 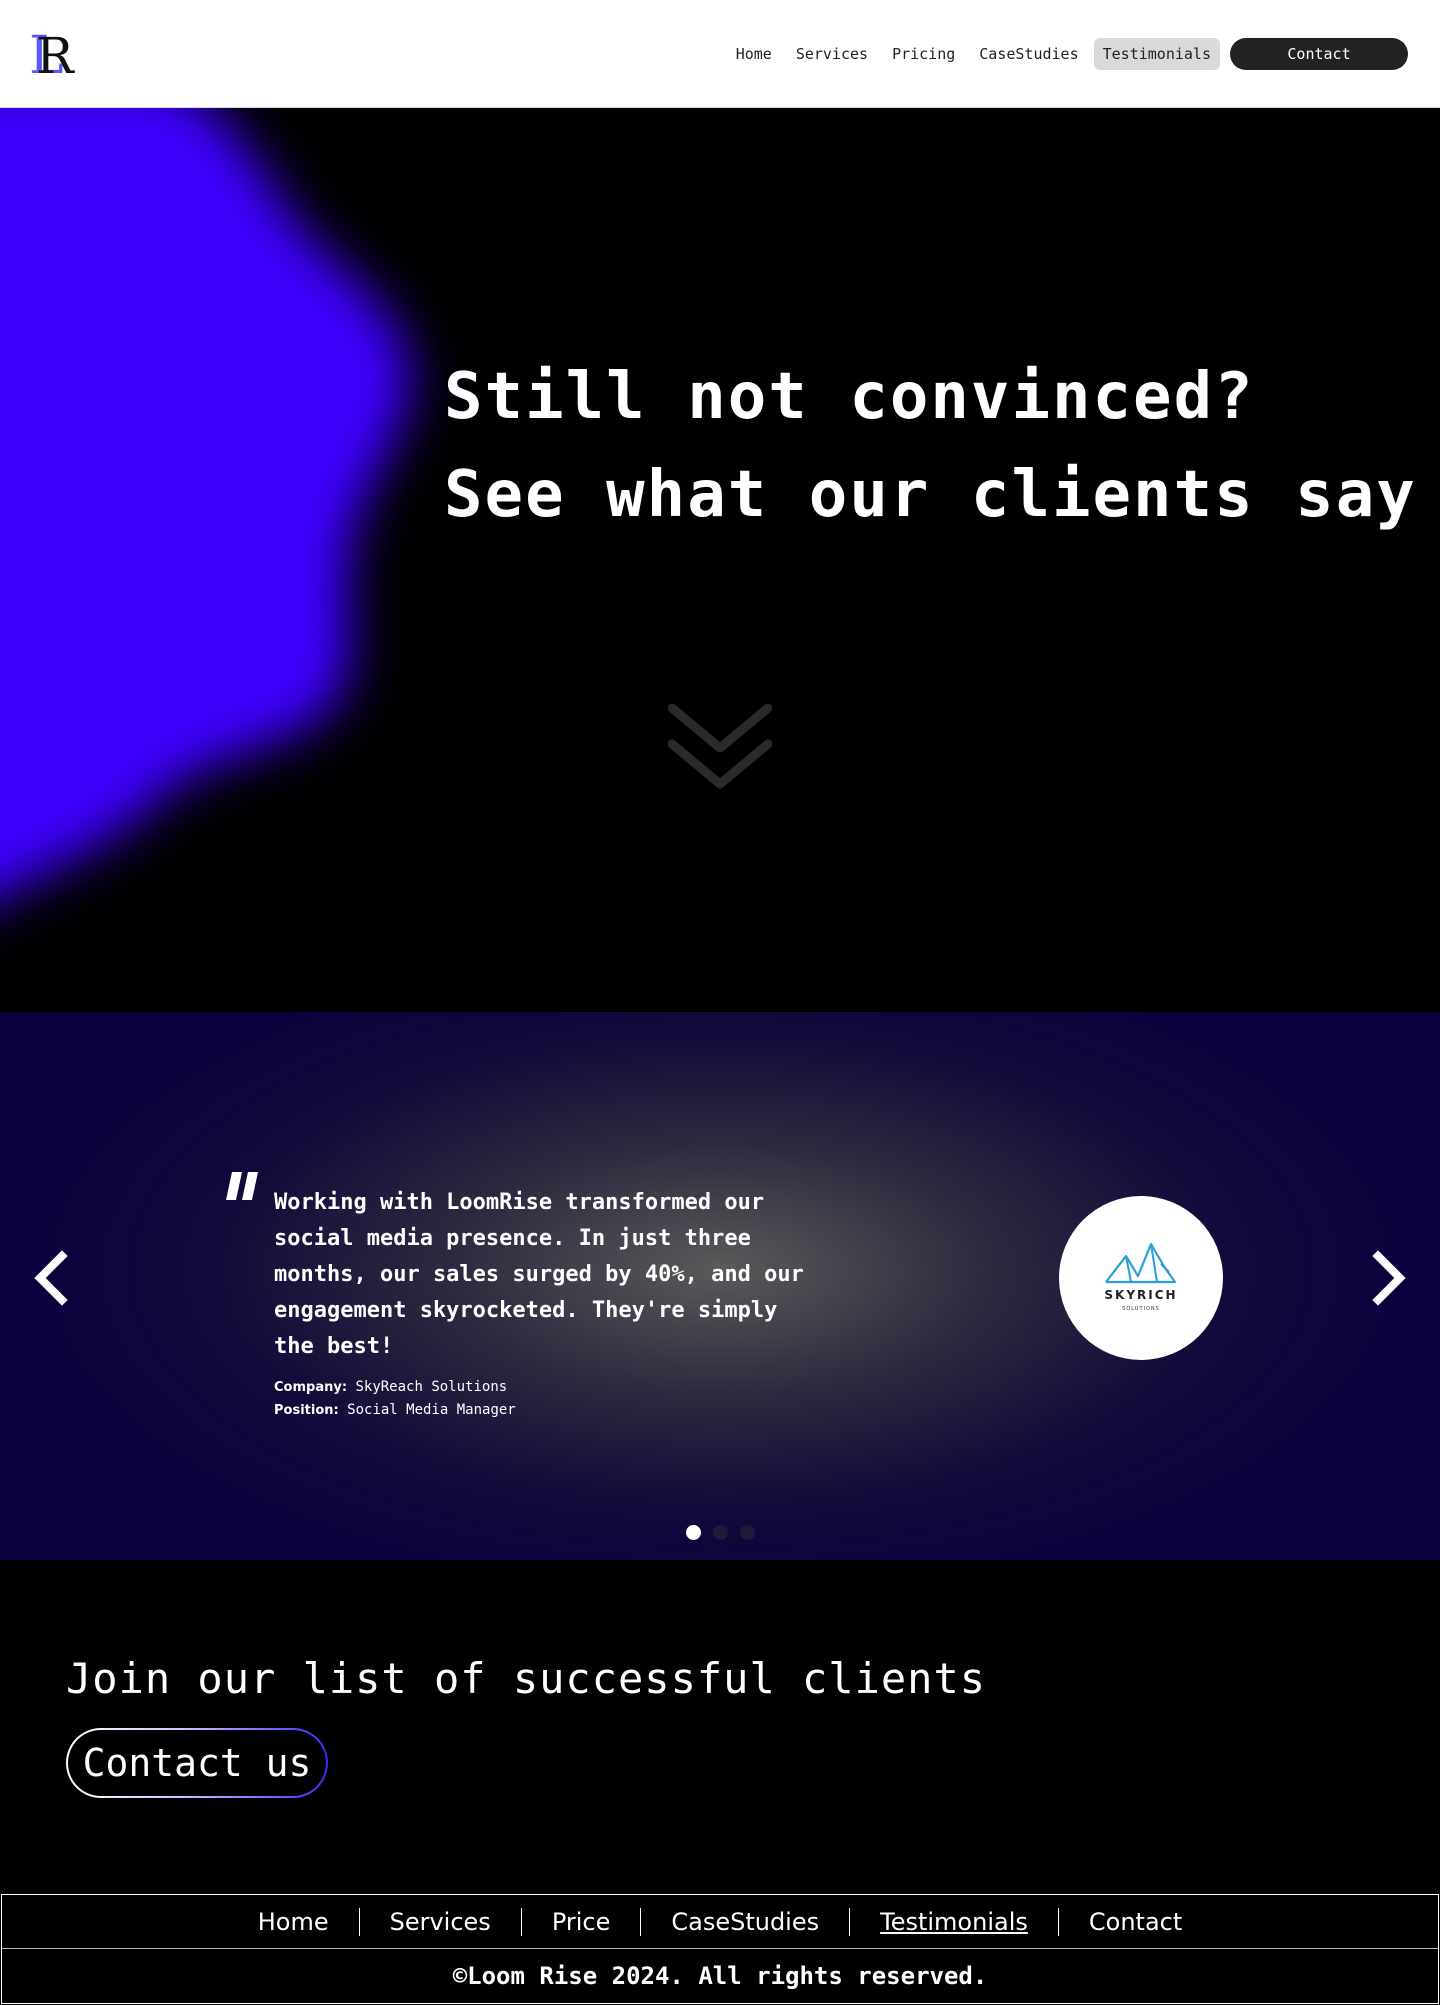 I want to click on decorative-blob, so click(x=205, y=502).